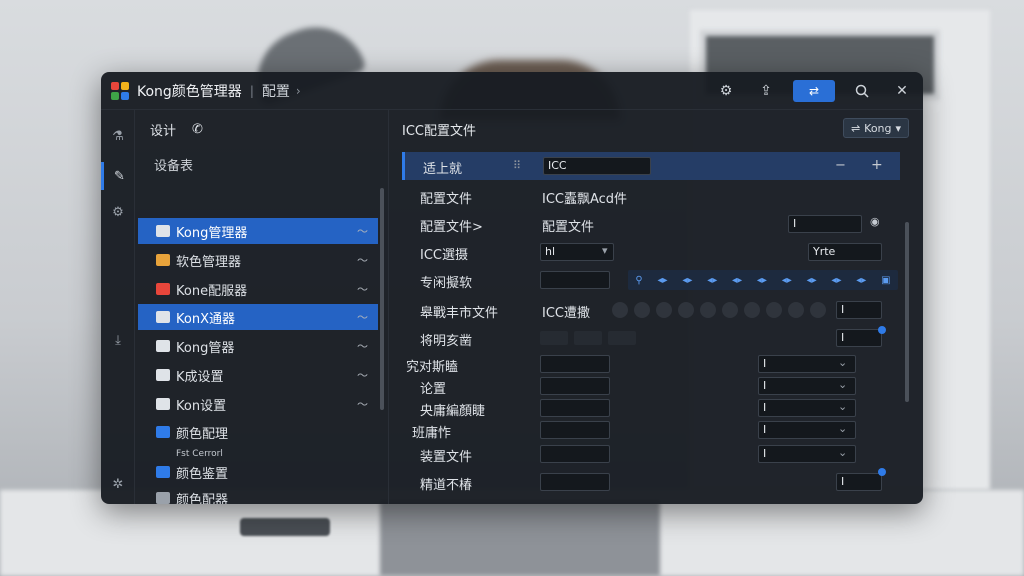 This screenshot has height=576, width=1024. What do you see at coordinates (258, 289) in the screenshot?
I see `device-list-item: Kone配服器 〜` at bounding box center [258, 289].